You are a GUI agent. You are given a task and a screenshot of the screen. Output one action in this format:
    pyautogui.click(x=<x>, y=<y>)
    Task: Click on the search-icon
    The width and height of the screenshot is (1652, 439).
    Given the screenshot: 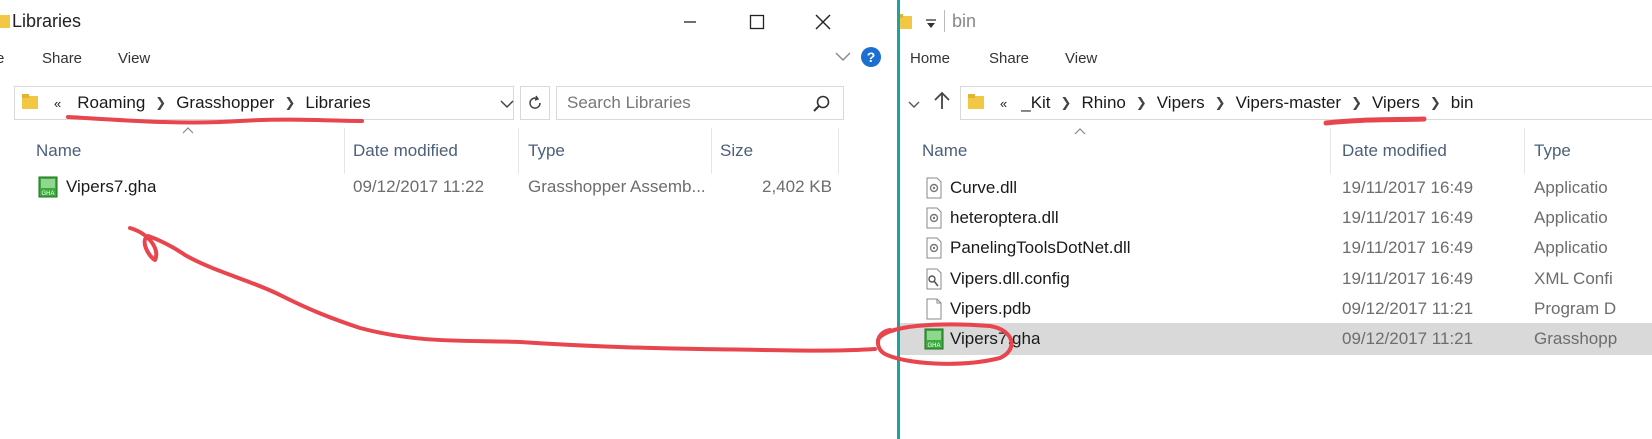 What is the action you would take?
    pyautogui.click(x=822, y=106)
    